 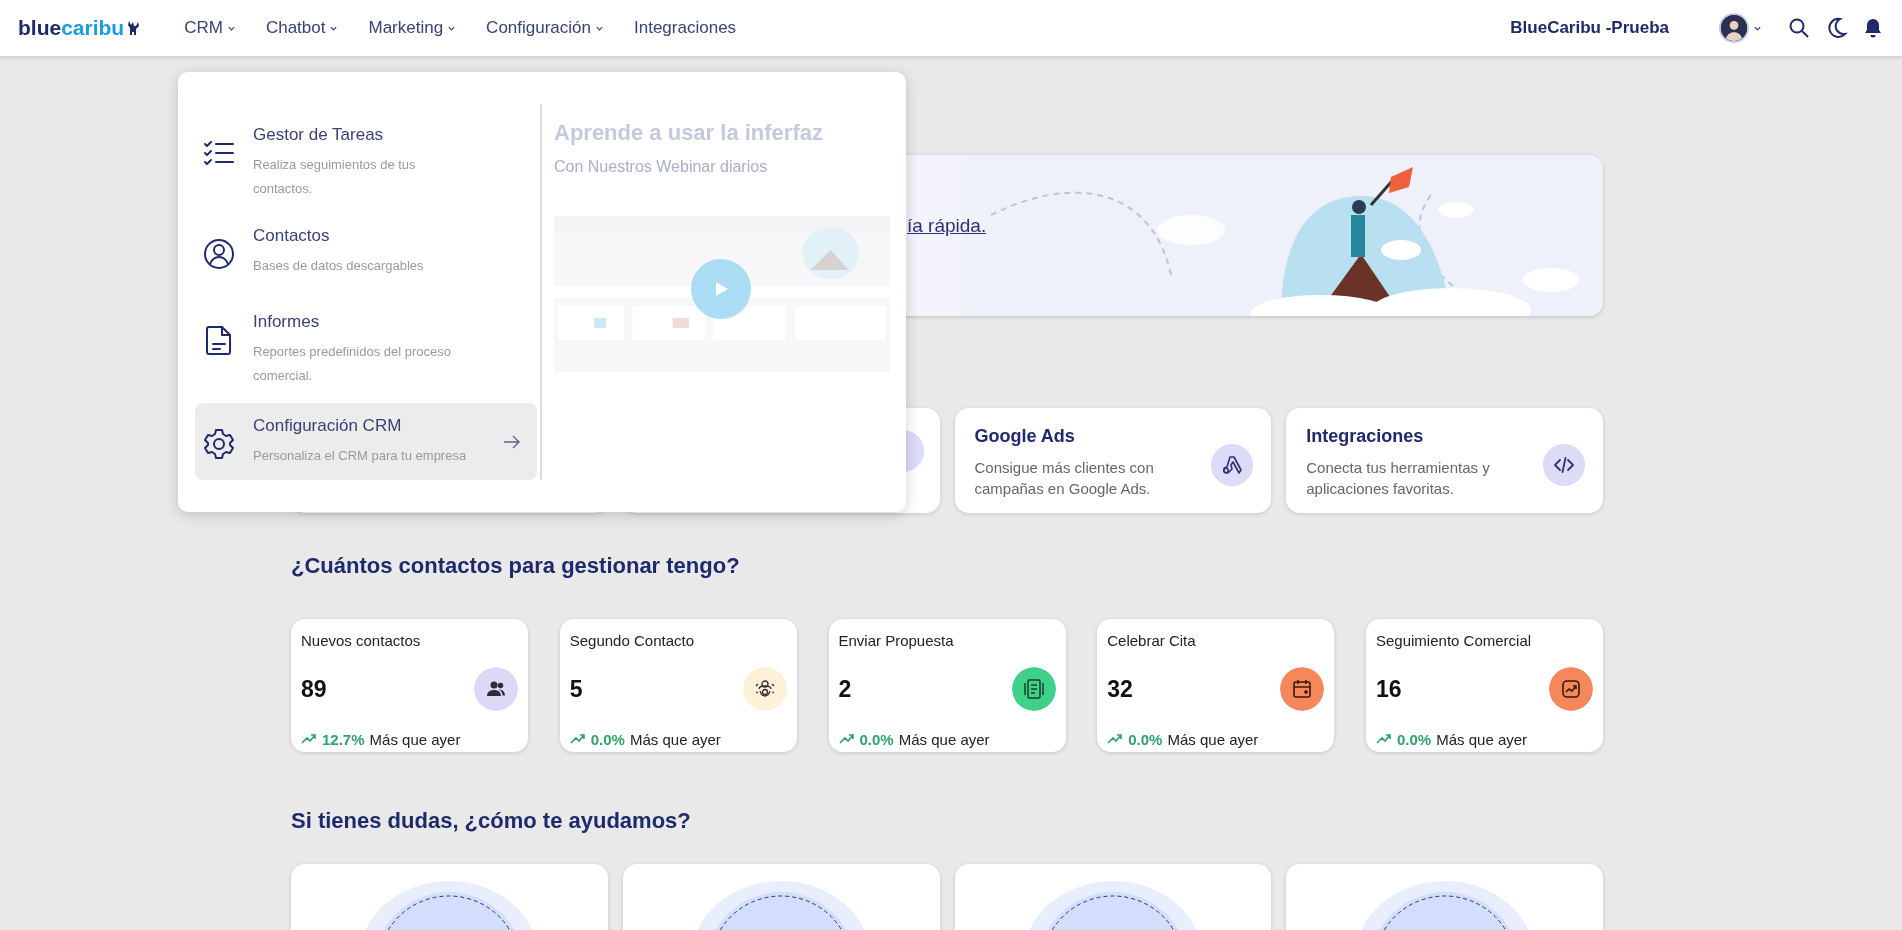 I want to click on section-heading: Si tienes dudas, ¿cómo te ayudamos?, so click(x=491, y=821).